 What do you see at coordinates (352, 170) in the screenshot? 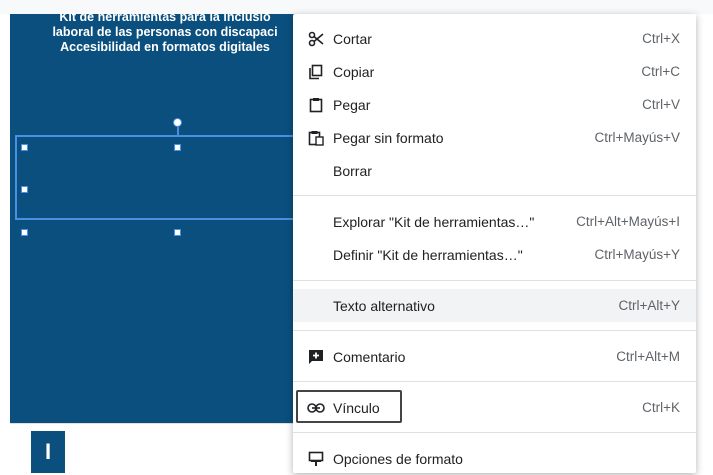
I see `menu-item-label: Borrar` at bounding box center [352, 170].